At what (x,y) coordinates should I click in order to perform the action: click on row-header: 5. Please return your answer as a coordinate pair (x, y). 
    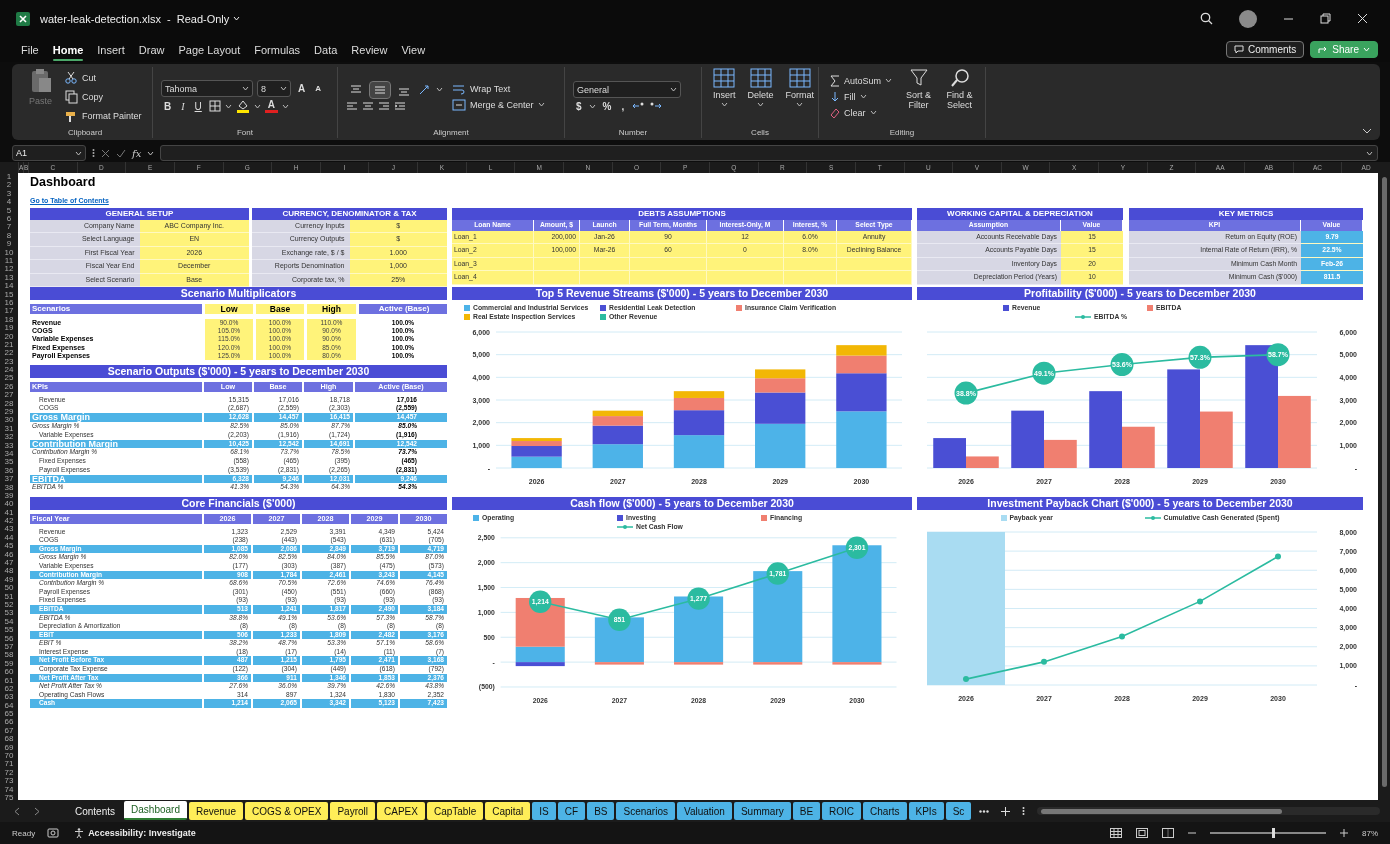
    Looking at the image, I should click on (9, 211).